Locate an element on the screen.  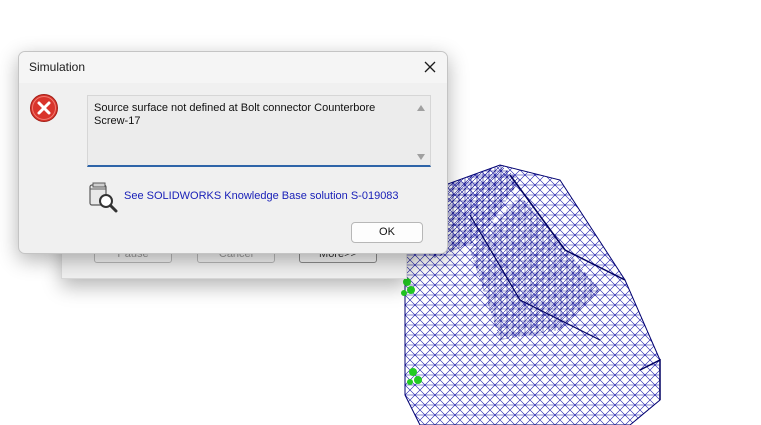
dialog-titlebar: Simulation is located at coordinates (233, 67).